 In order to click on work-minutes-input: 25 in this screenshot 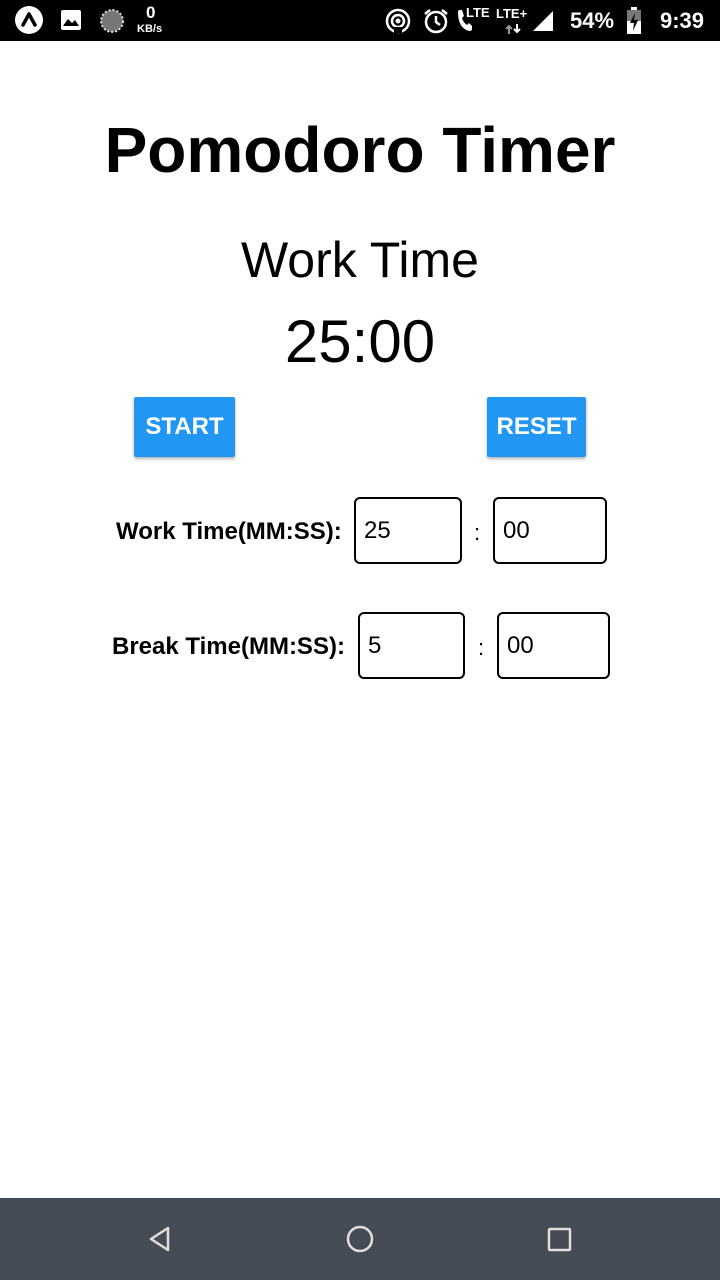, I will do `click(408, 530)`.